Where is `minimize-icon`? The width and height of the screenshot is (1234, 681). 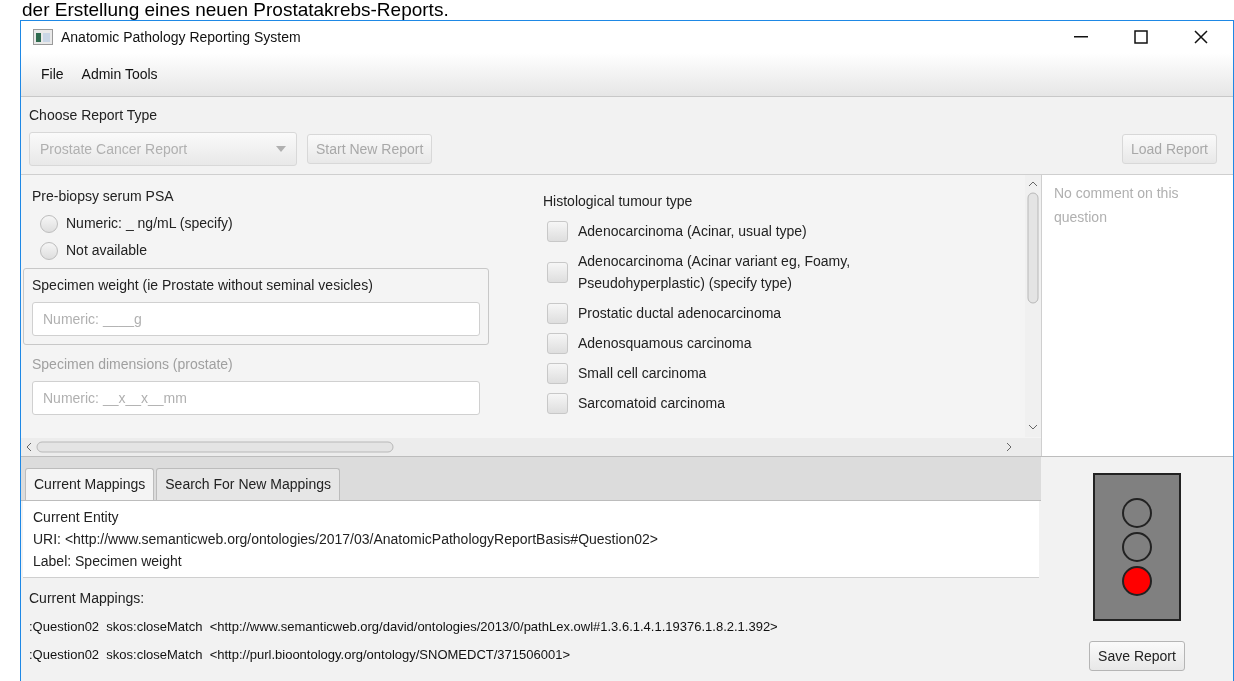 minimize-icon is located at coordinates (1081, 37).